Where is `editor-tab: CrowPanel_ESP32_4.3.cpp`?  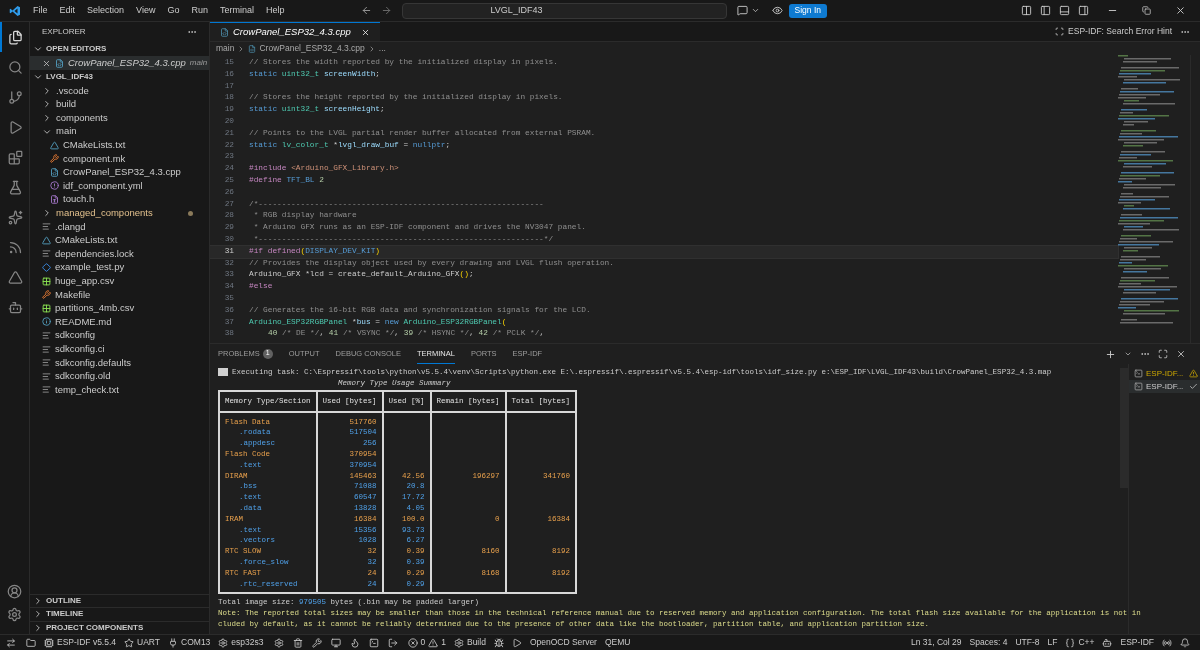
editor-tab: CrowPanel_ESP32_4.3.cpp is located at coordinates (295, 31).